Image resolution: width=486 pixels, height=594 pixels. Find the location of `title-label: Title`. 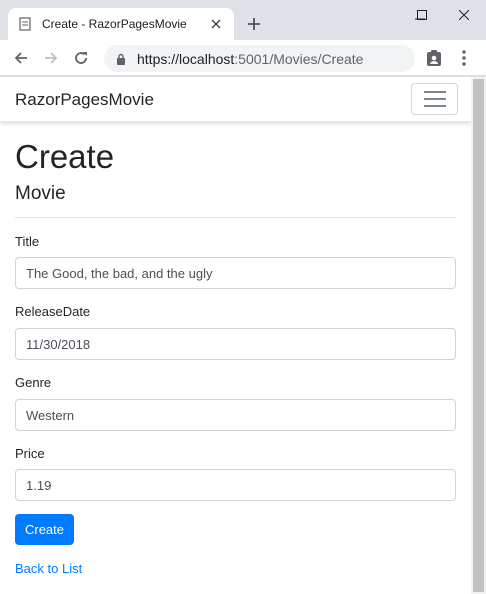

title-label: Title is located at coordinates (27, 241).